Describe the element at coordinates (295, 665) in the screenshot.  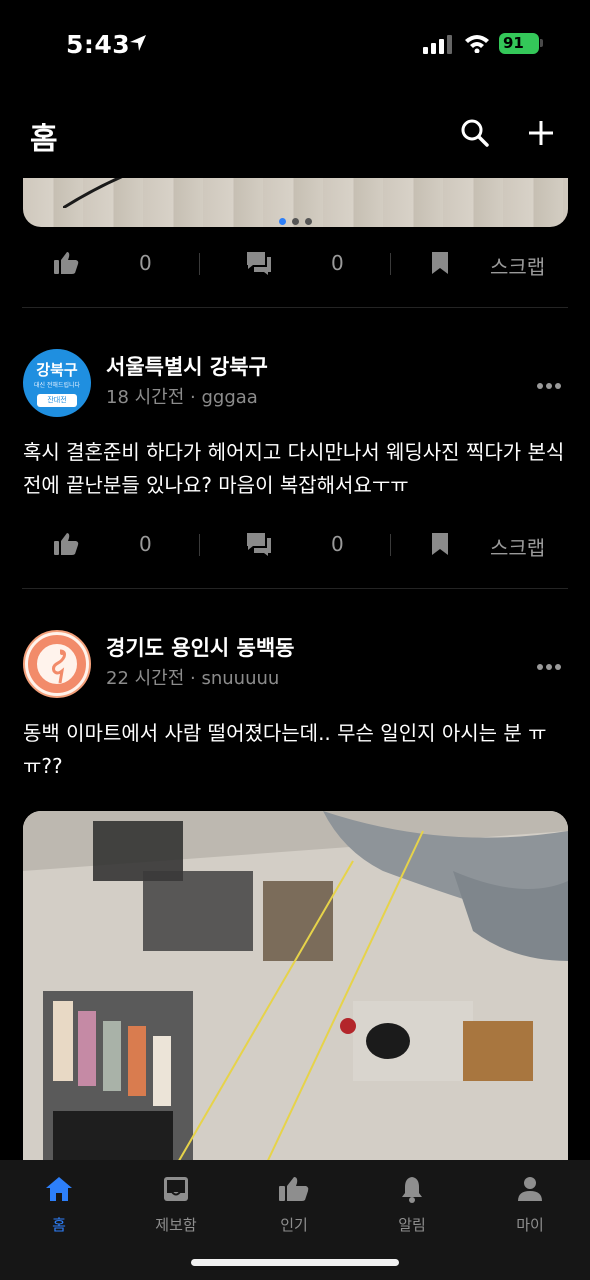
I see `post-header: 경기도 용인시 동백동 22 시간전 · snuuuuu` at that location.